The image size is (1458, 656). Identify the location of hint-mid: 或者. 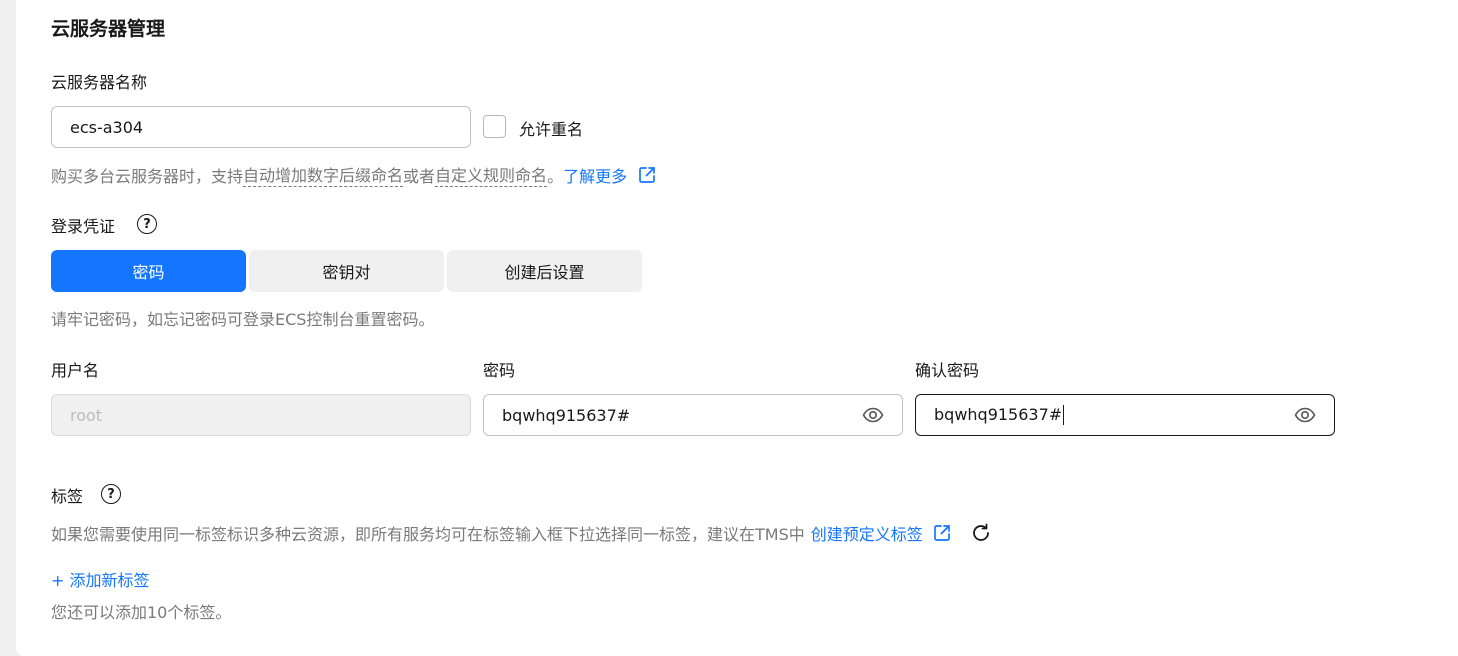
(419, 176).